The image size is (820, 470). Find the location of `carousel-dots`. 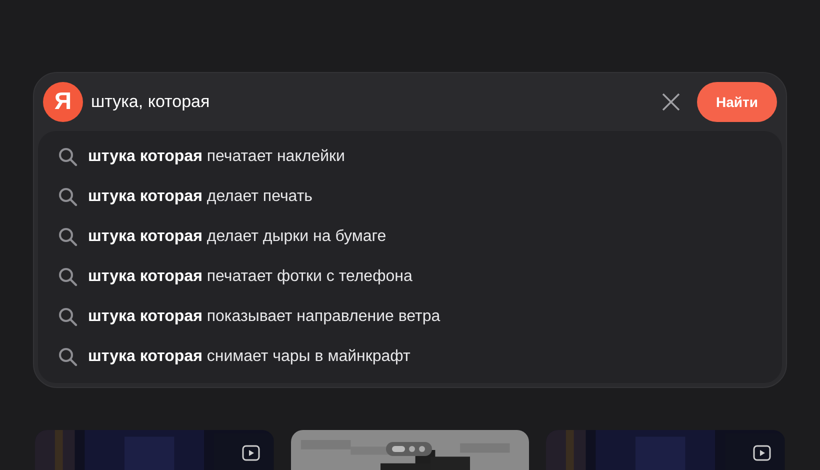

carousel-dots is located at coordinates (409, 449).